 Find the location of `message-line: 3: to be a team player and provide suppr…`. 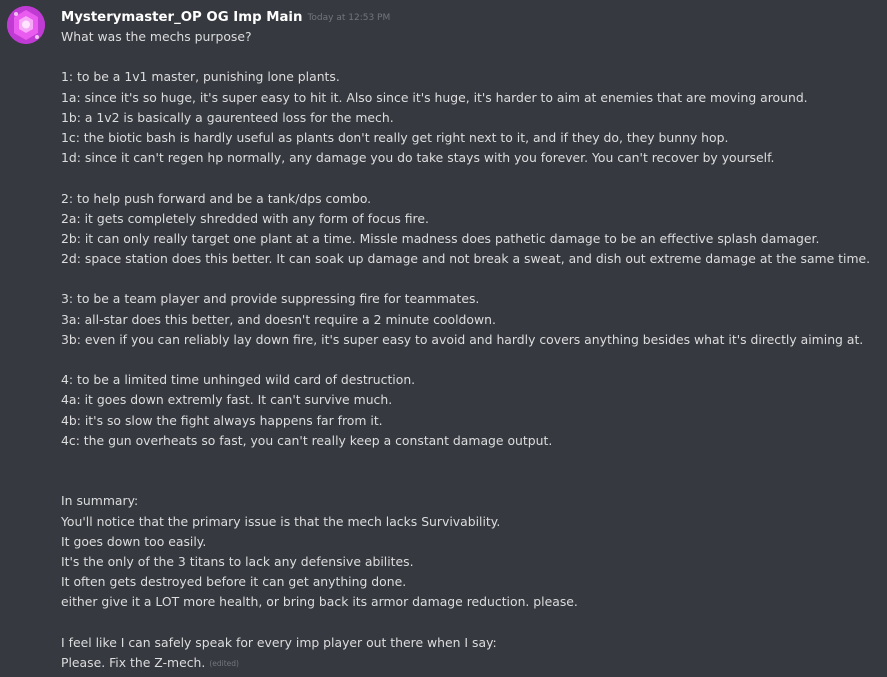

message-line: 3: to be a team player and provide suppr… is located at coordinates (468, 299).